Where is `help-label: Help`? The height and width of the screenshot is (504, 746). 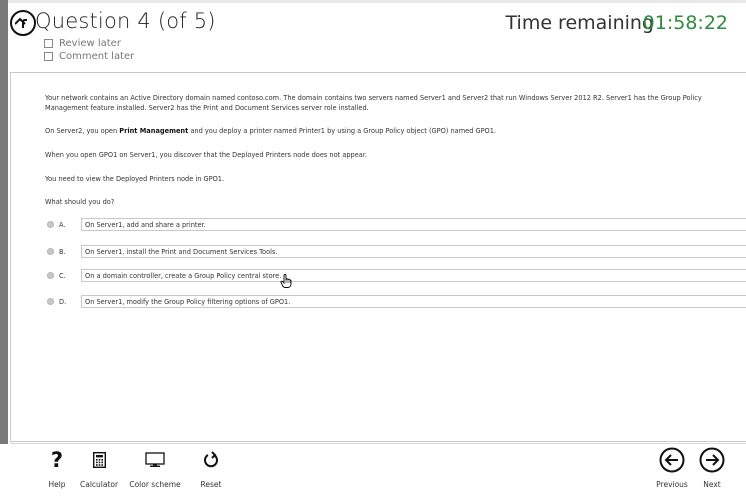 help-label: Help is located at coordinates (57, 484).